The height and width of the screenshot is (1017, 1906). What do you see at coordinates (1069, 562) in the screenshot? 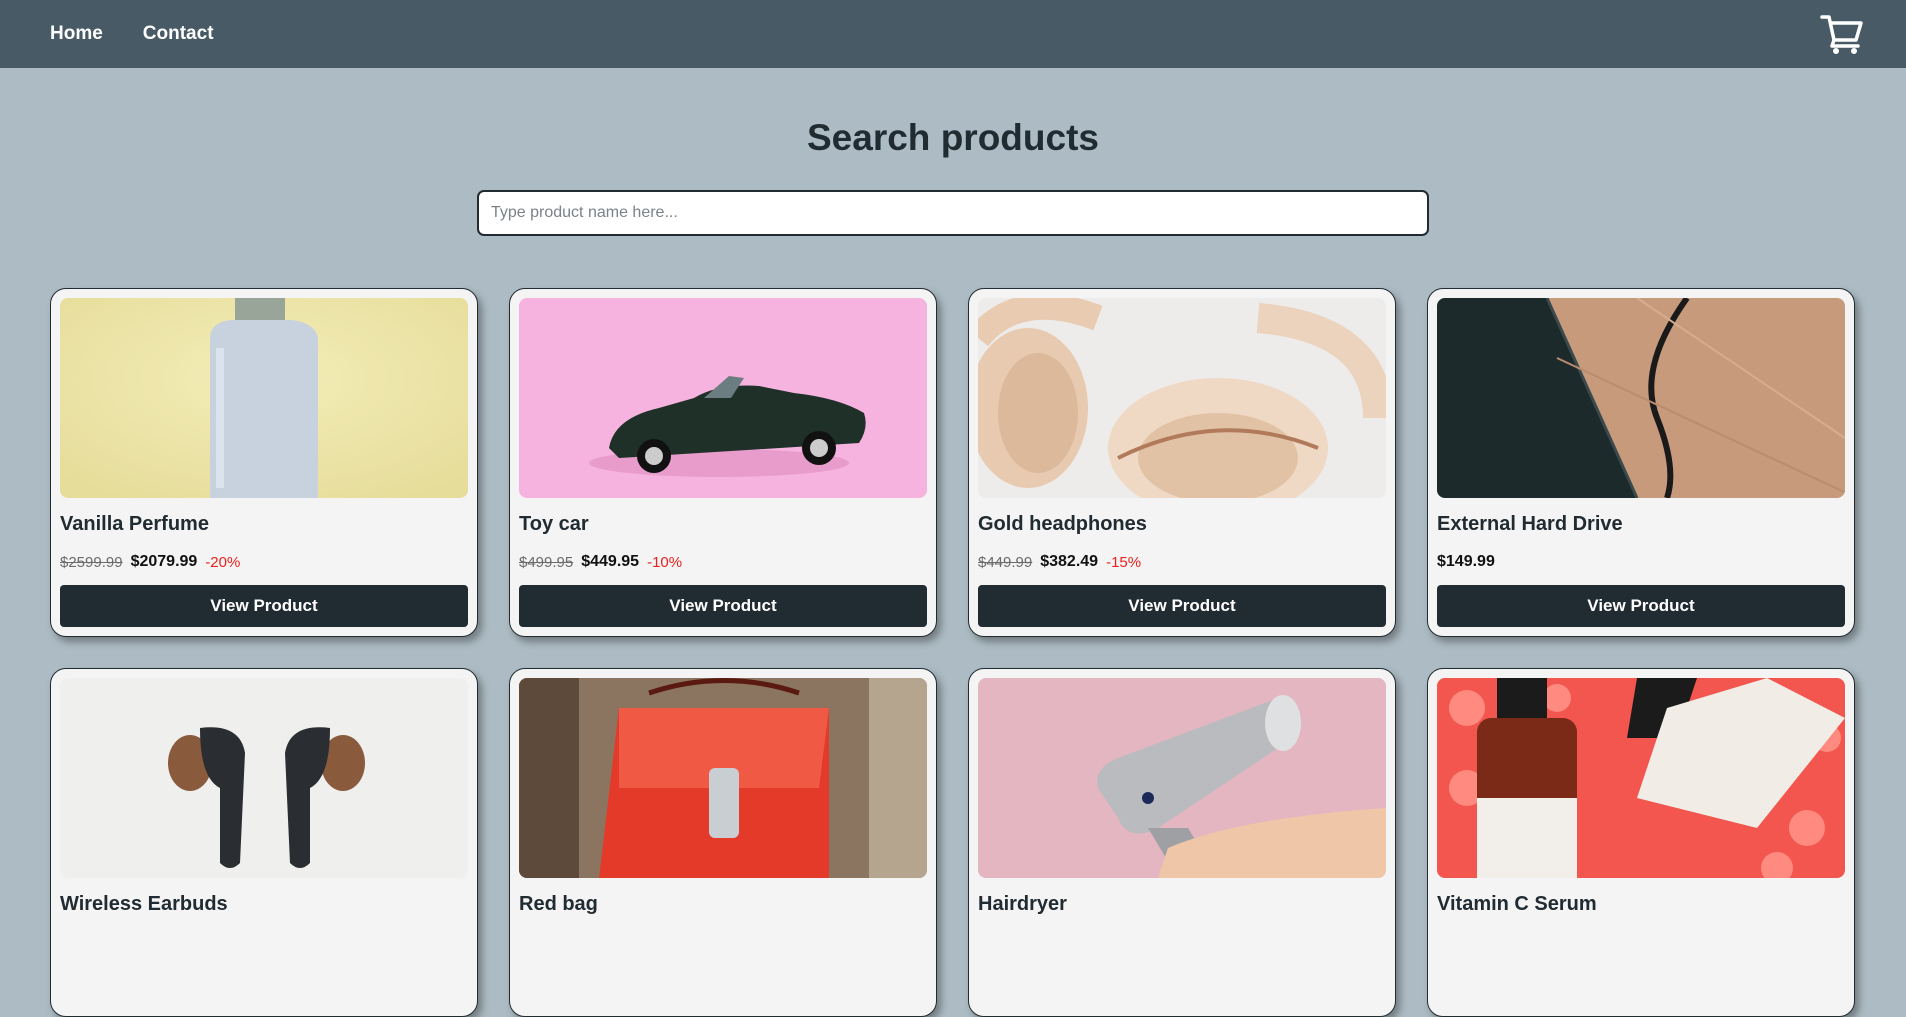
I see `current-price: $382.49` at bounding box center [1069, 562].